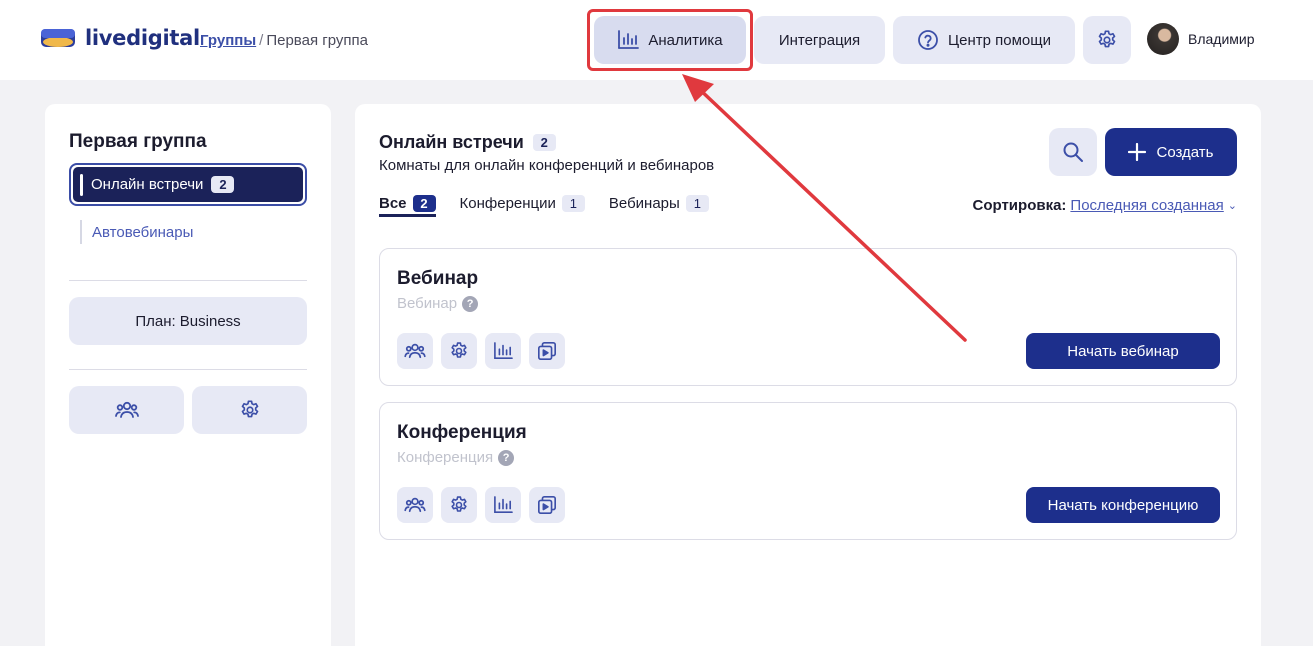 This screenshot has width=1313, height=646. Describe the element at coordinates (81, 184) in the screenshot. I see `active-indicator` at that location.